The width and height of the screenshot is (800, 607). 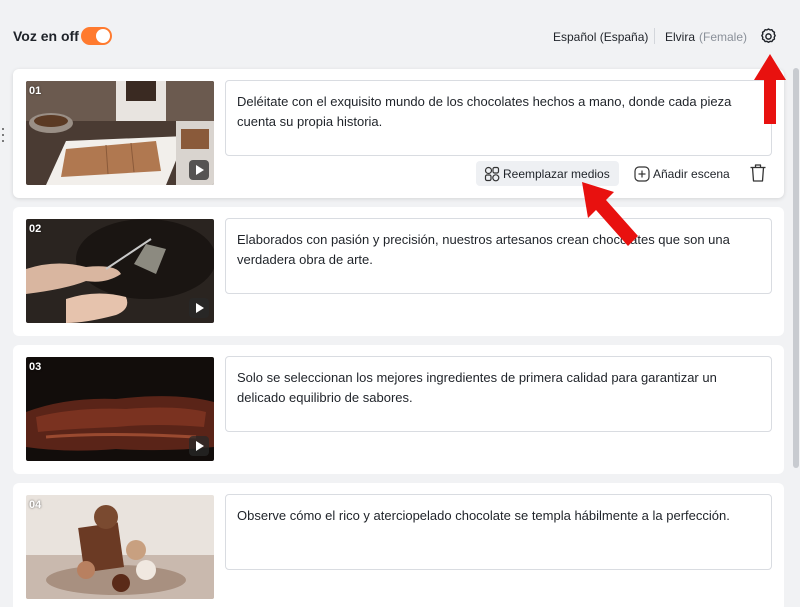 What do you see at coordinates (35, 91) in the screenshot?
I see `scene-number: 01` at bounding box center [35, 91].